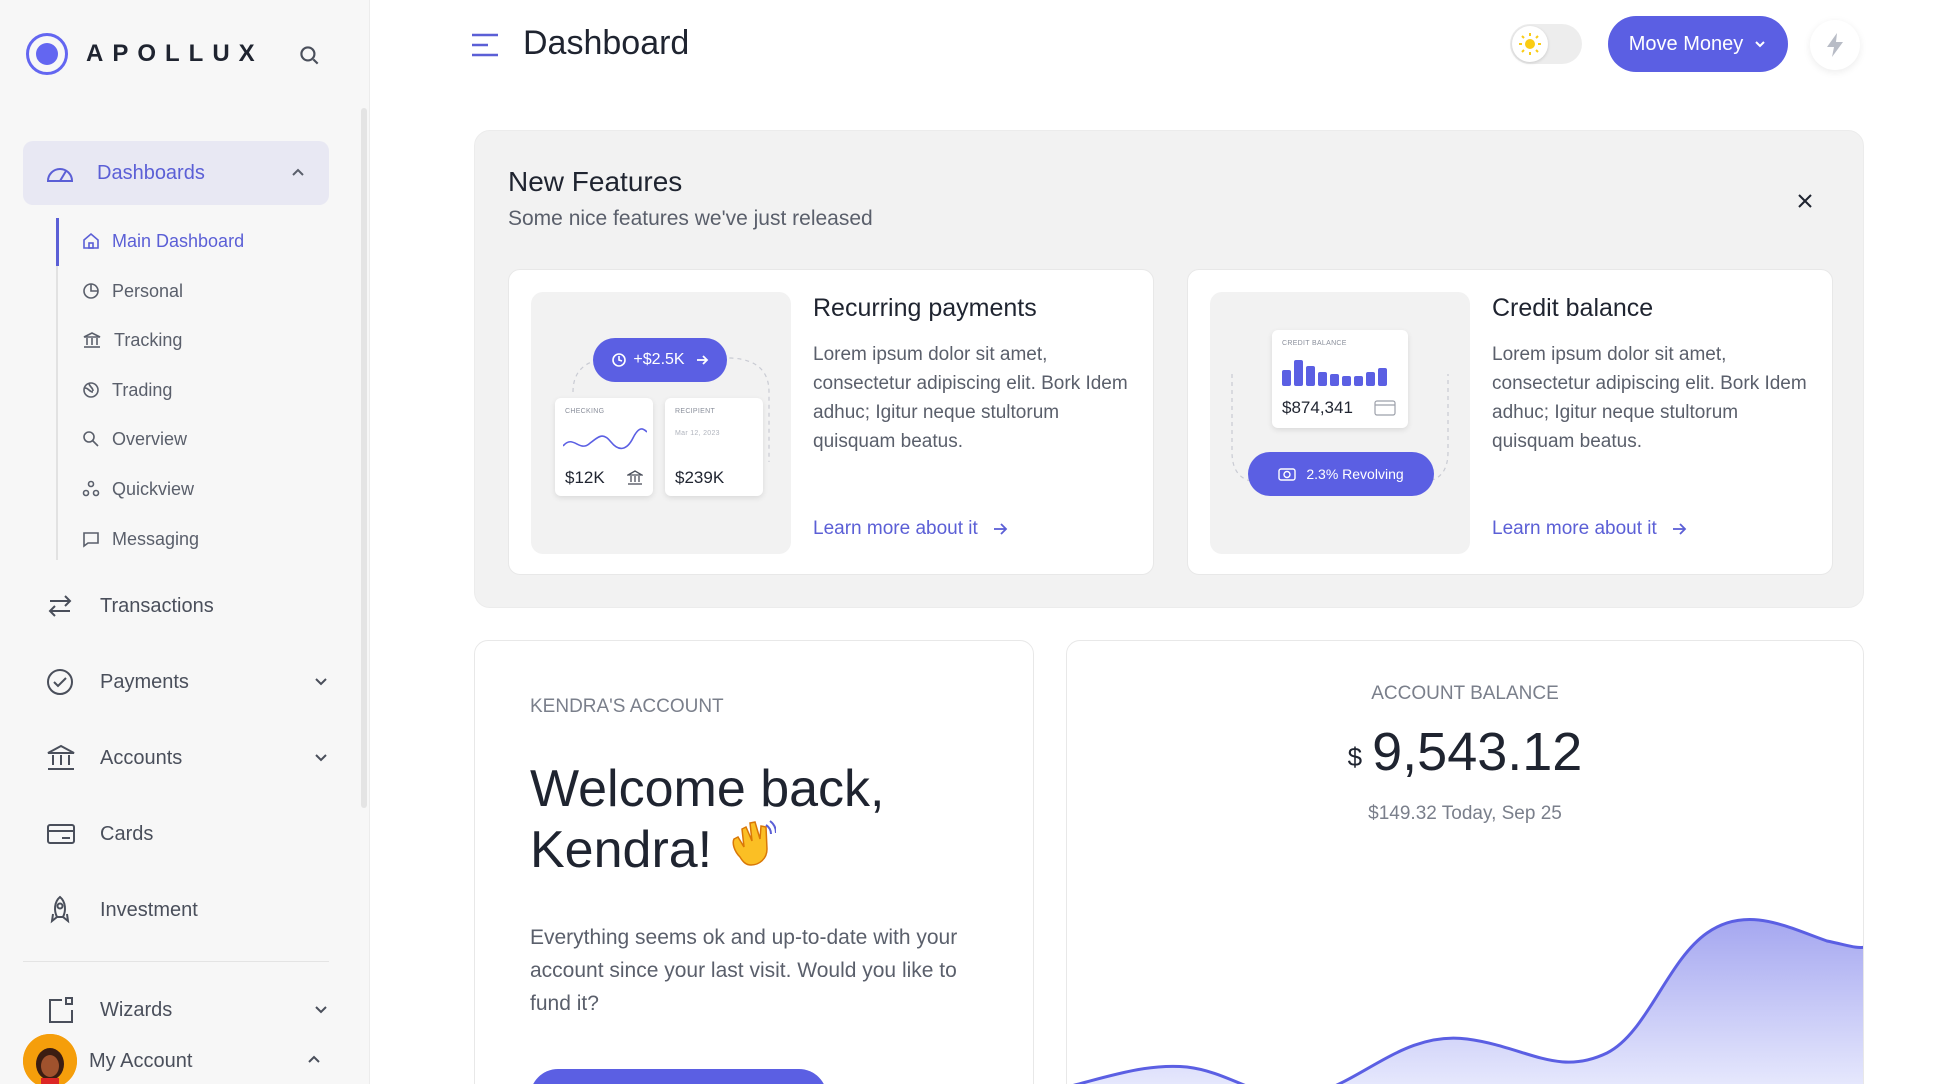 This screenshot has height=1084, width=1948. I want to click on features-subtitle: Some nice features we've just released, so click(690, 218).